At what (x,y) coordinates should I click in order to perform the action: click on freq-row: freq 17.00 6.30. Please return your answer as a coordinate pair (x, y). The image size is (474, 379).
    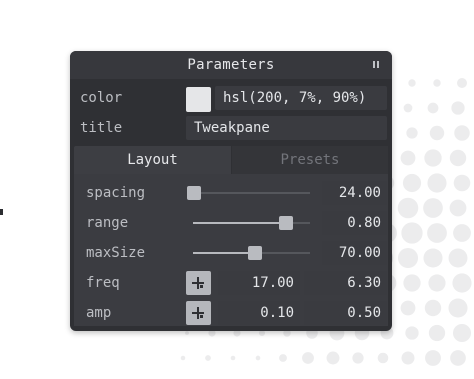
    Looking at the image, I should click on (231, 283).